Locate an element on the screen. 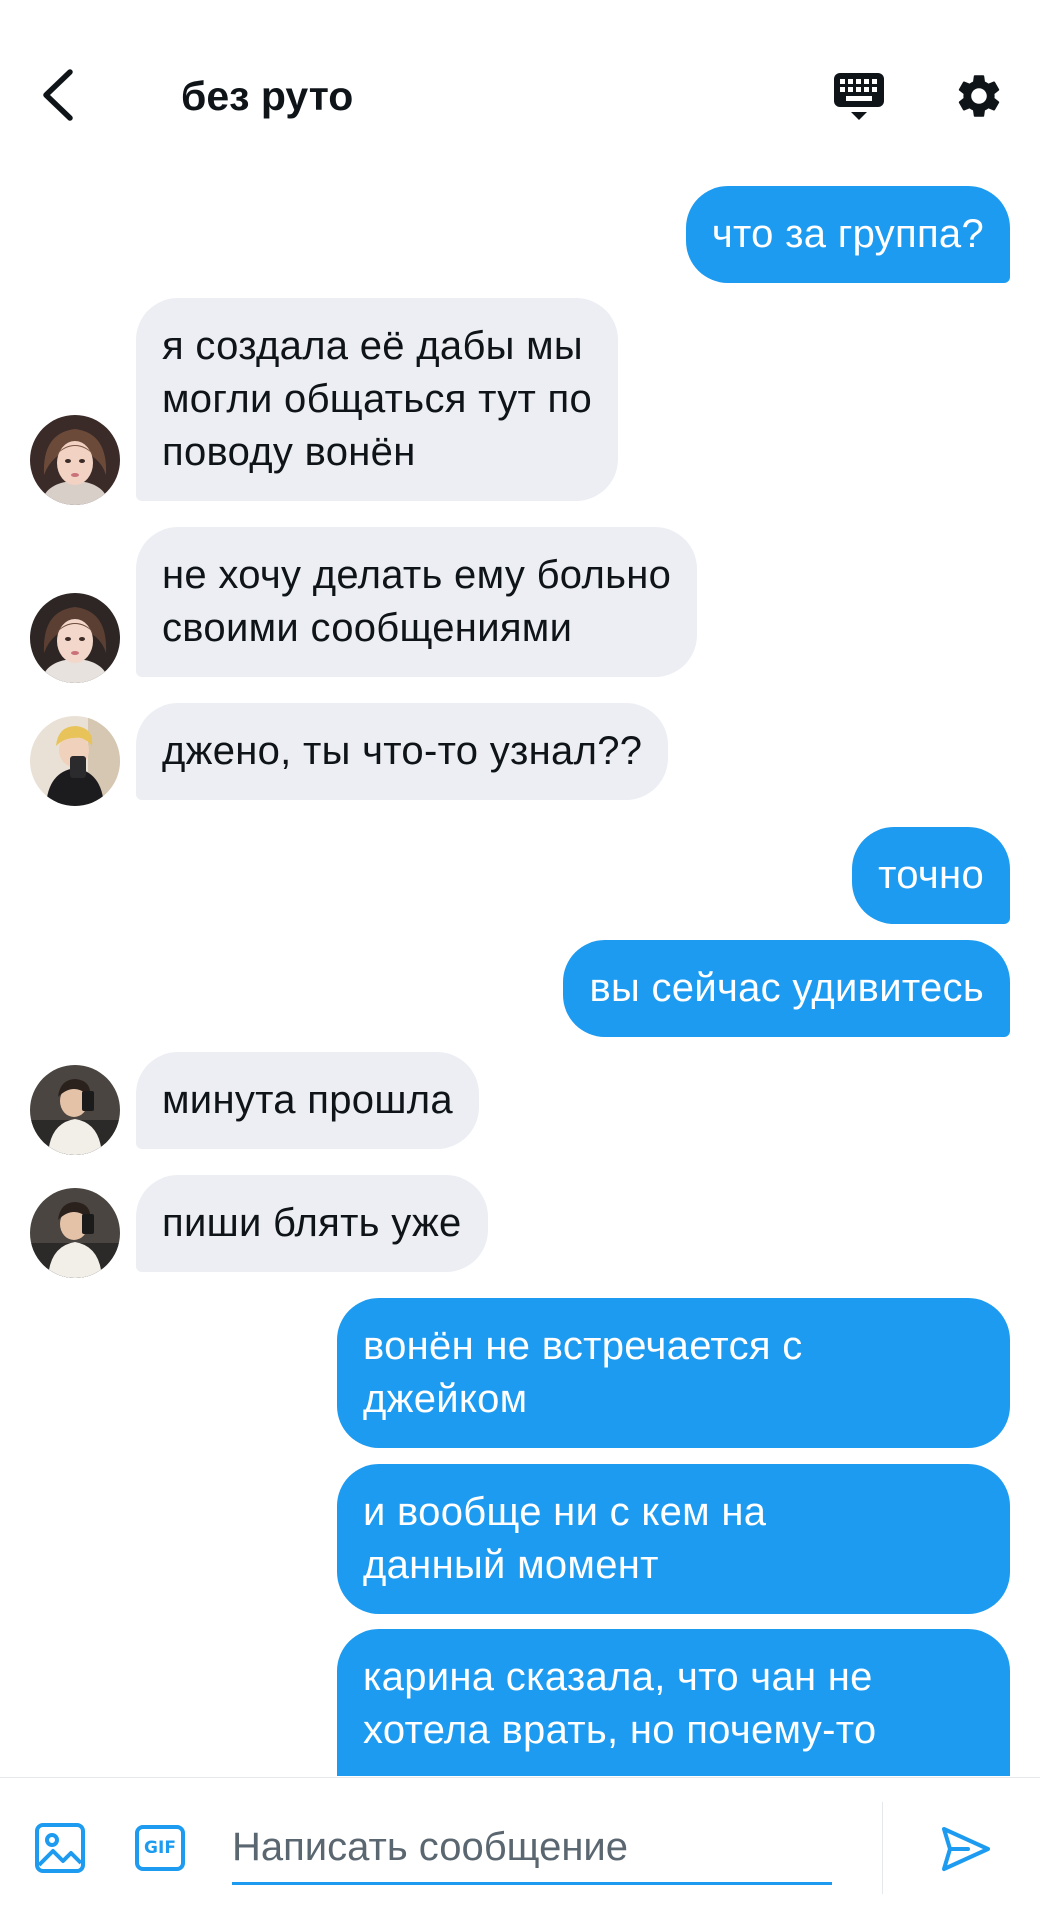 The width and height of the screenshot is (1040, 1920). message-incoming: пиши блять уже is located at coordinates (312, 1223).